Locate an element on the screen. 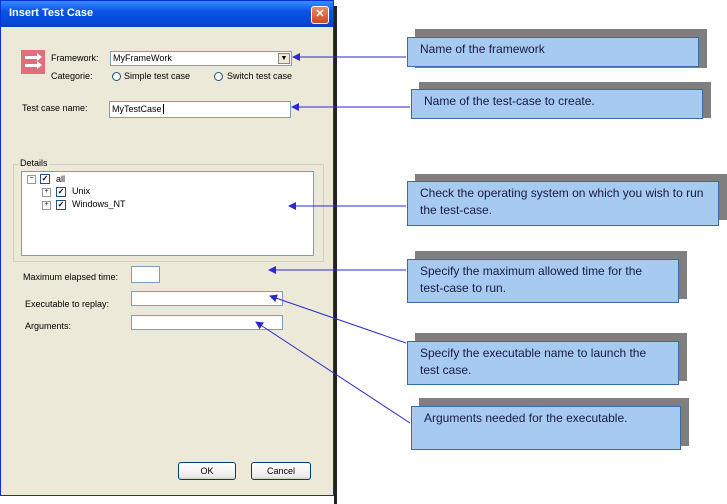  callout-framework: Name of the framework is located at coordinates (553, 52).